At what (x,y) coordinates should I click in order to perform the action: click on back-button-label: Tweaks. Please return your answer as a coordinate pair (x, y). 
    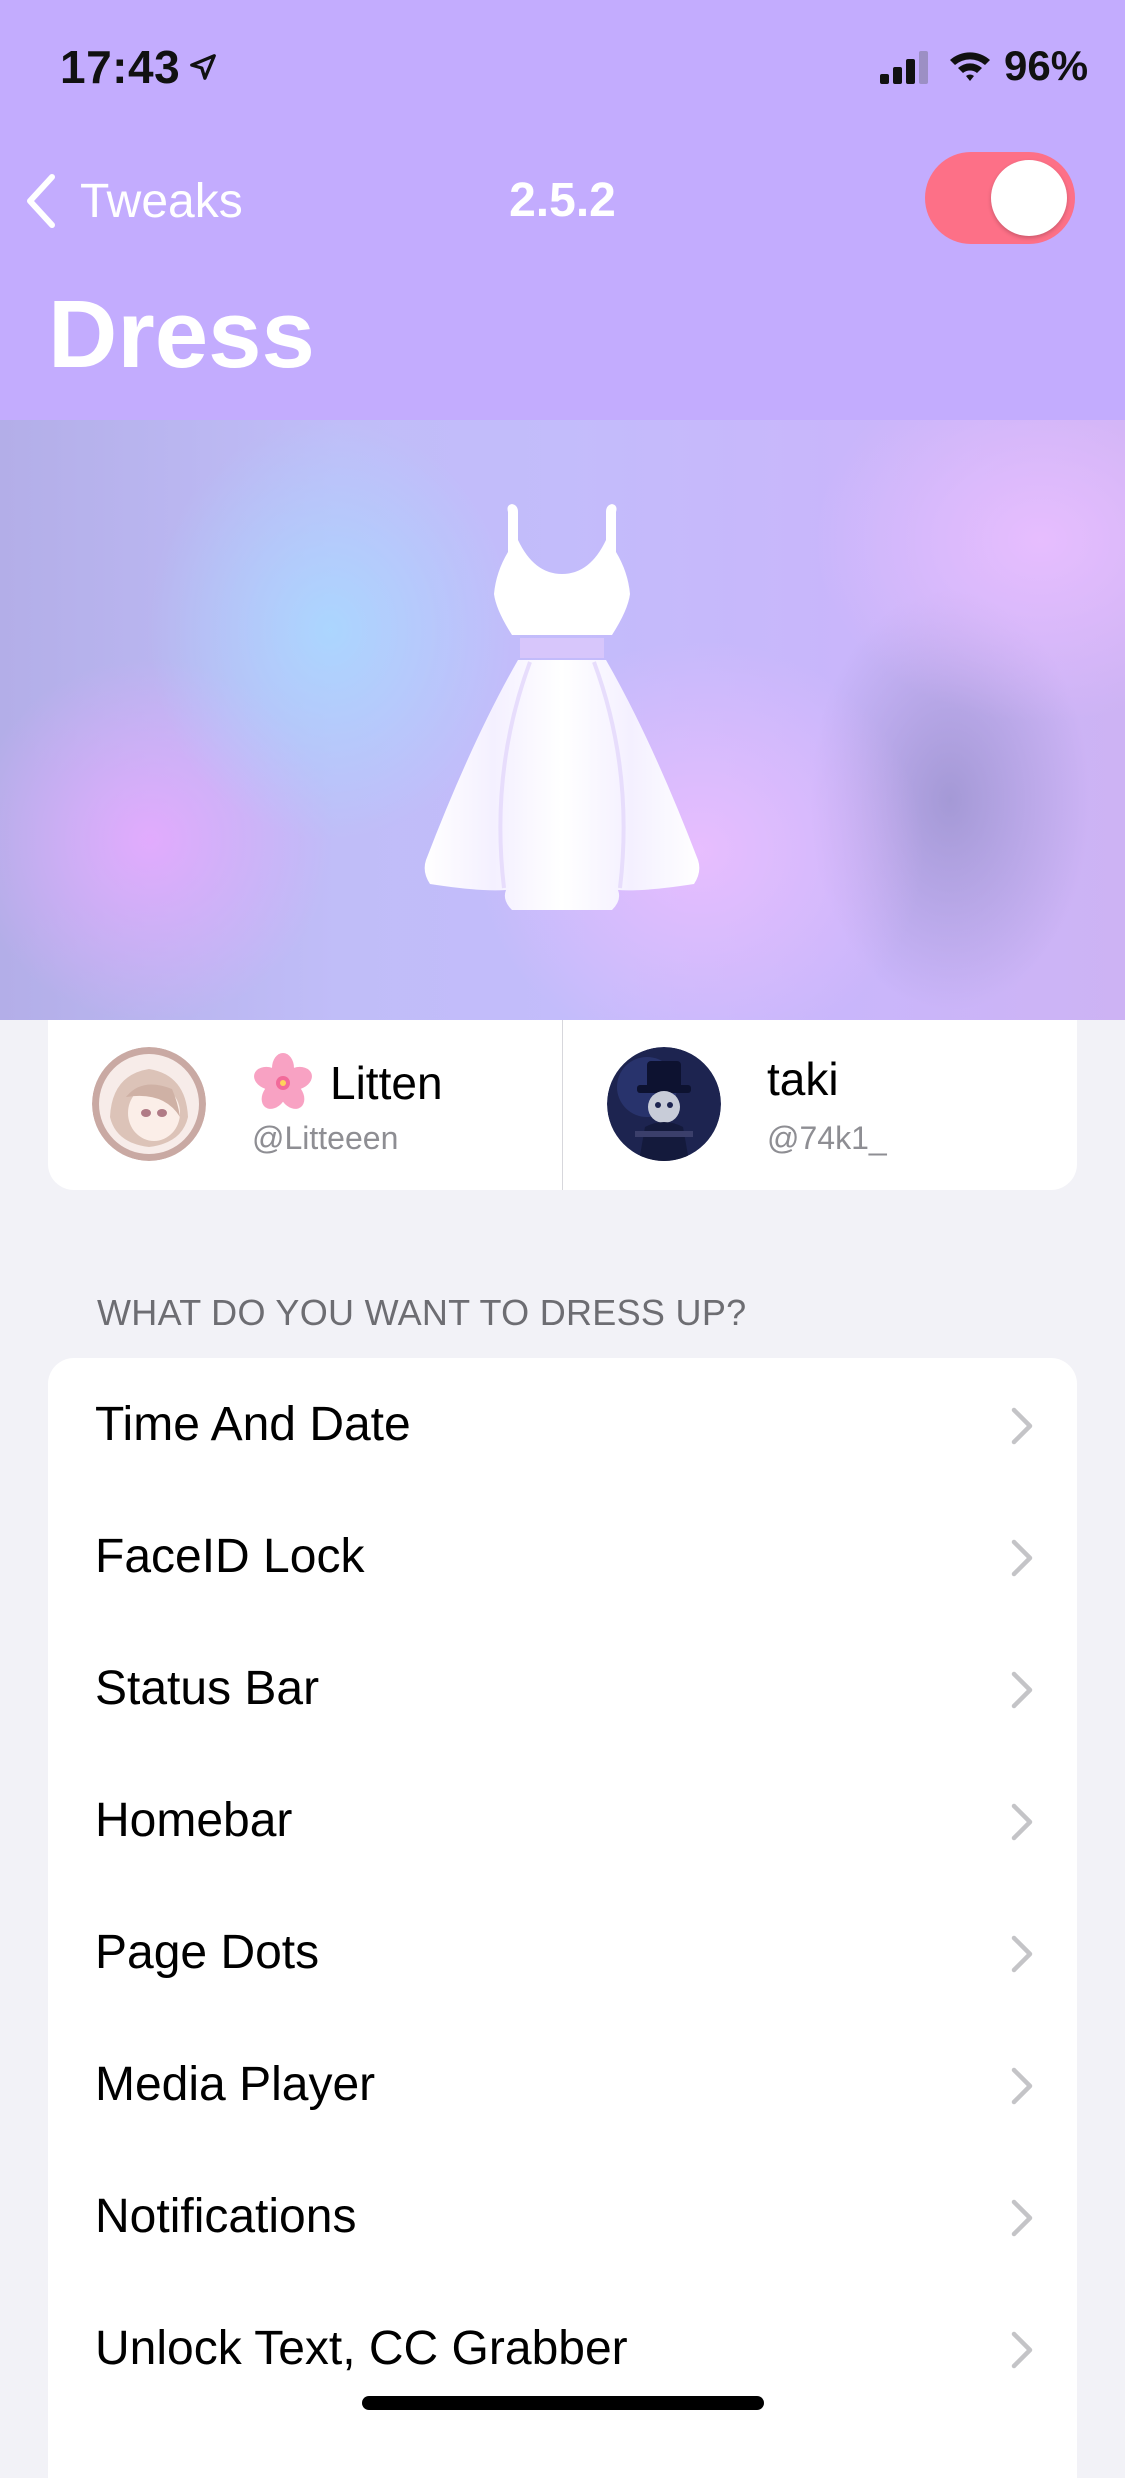
    Looking at the image, I should click on (161, 201).